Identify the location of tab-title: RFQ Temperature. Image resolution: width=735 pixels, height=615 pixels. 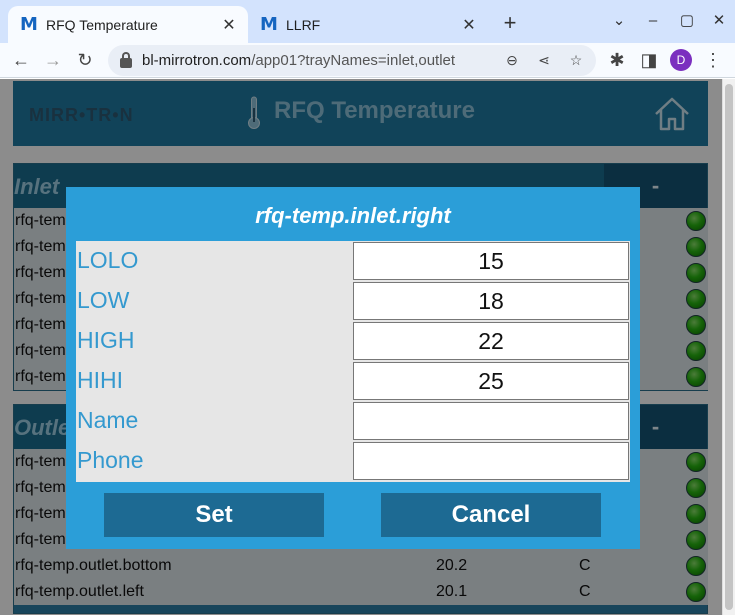
(102, 24).